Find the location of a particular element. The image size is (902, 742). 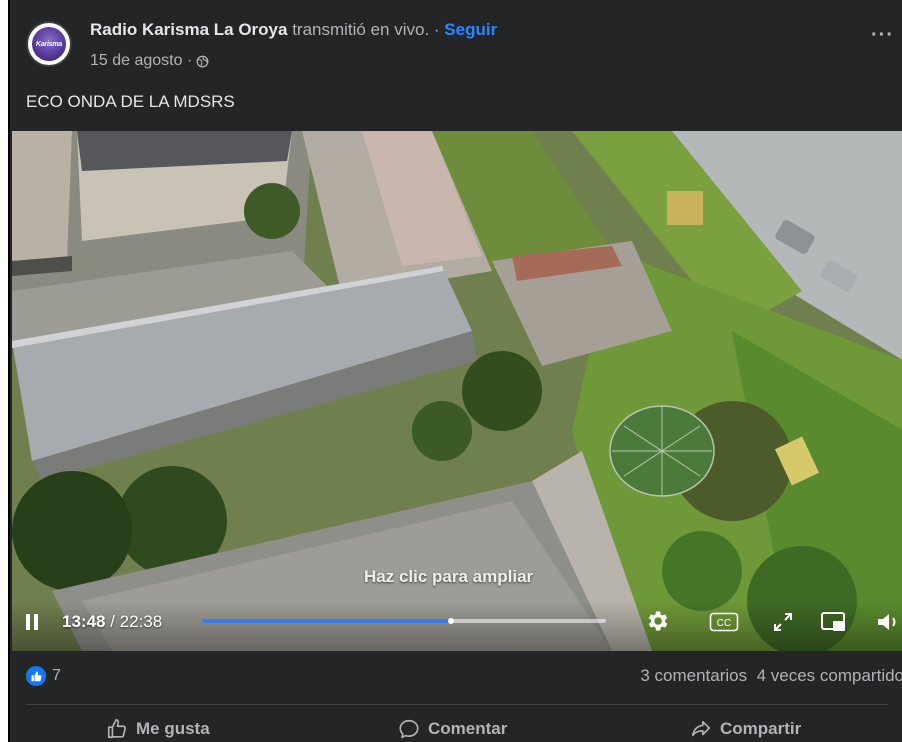

post-text: ECO ONDA DE LA MDSRS is located at coordinates (130, 101).